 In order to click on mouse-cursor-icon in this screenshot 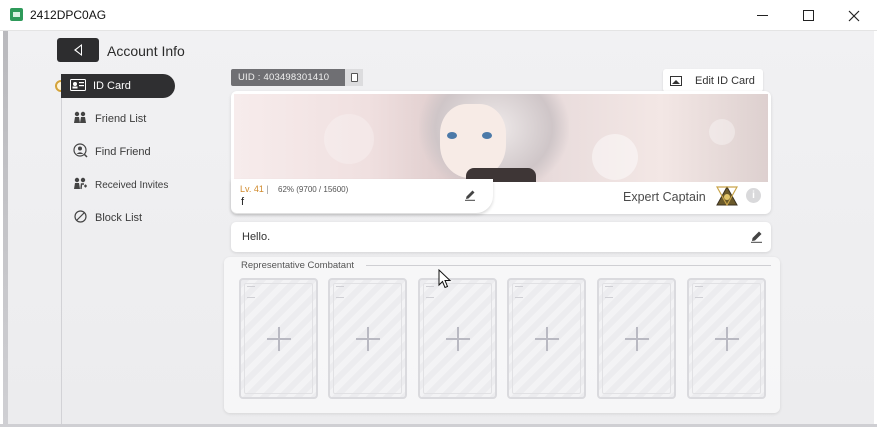, I will do `click(445, 279)`.